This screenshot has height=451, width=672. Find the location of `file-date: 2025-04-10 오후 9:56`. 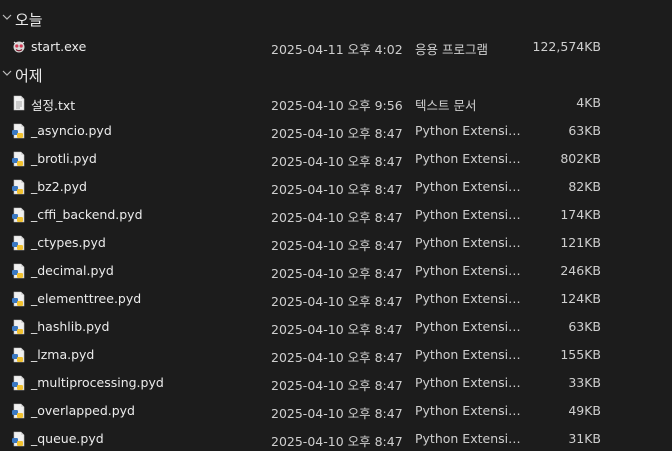

file-date: 2025-04-10 오후 9:56 is located at coordinates (337, 105).